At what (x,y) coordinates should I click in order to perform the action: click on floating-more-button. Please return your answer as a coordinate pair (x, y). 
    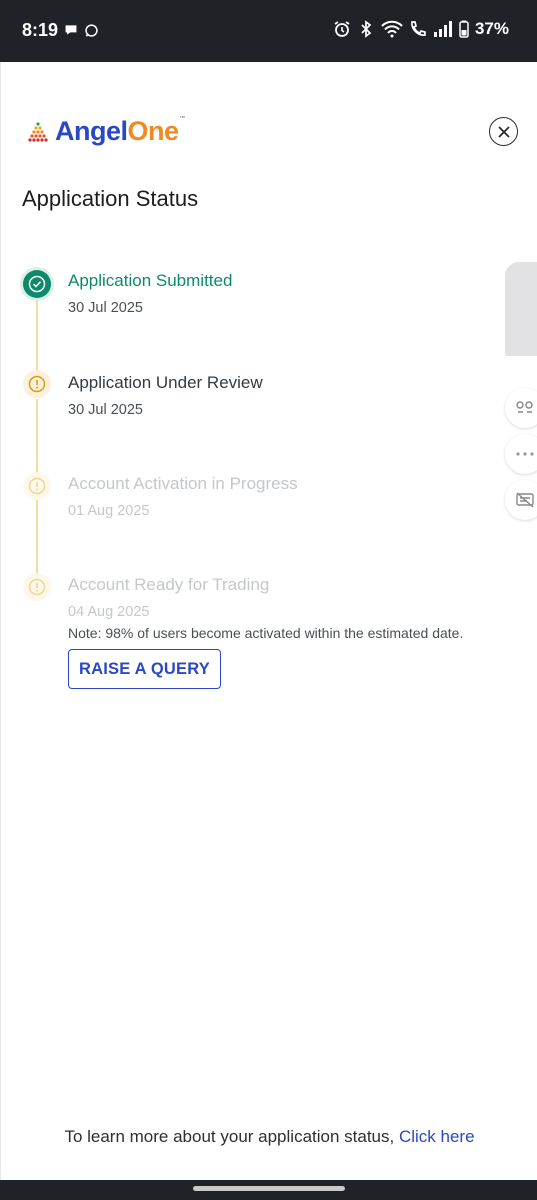
    Looking at the image, I should click on (521, 454).